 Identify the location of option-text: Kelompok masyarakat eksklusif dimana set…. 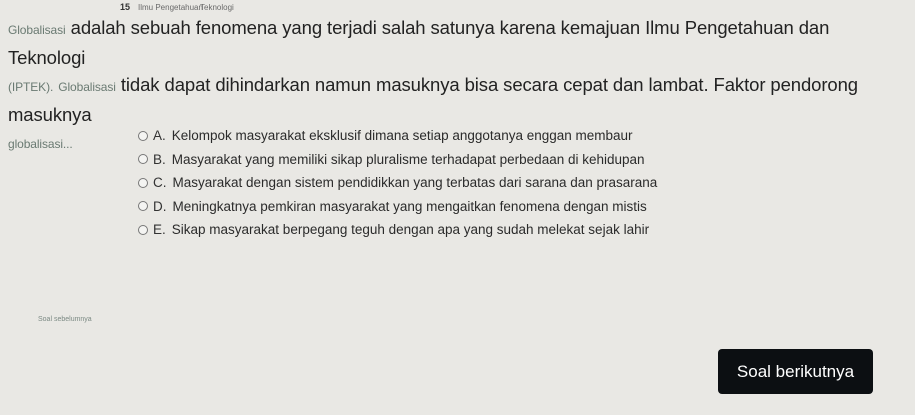
(402, 136).